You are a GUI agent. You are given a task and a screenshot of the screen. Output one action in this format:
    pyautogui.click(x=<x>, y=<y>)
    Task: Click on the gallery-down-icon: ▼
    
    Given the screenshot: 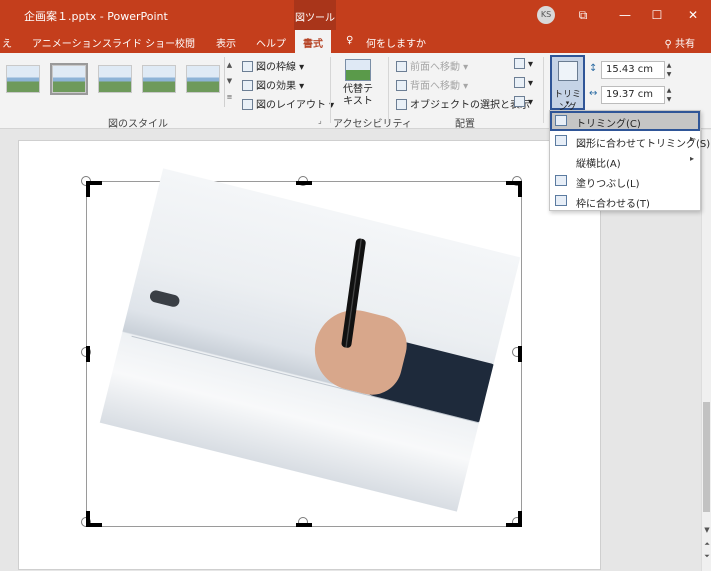 What is the action you would take?
    pyautogui.click(x=229, y=81)
    